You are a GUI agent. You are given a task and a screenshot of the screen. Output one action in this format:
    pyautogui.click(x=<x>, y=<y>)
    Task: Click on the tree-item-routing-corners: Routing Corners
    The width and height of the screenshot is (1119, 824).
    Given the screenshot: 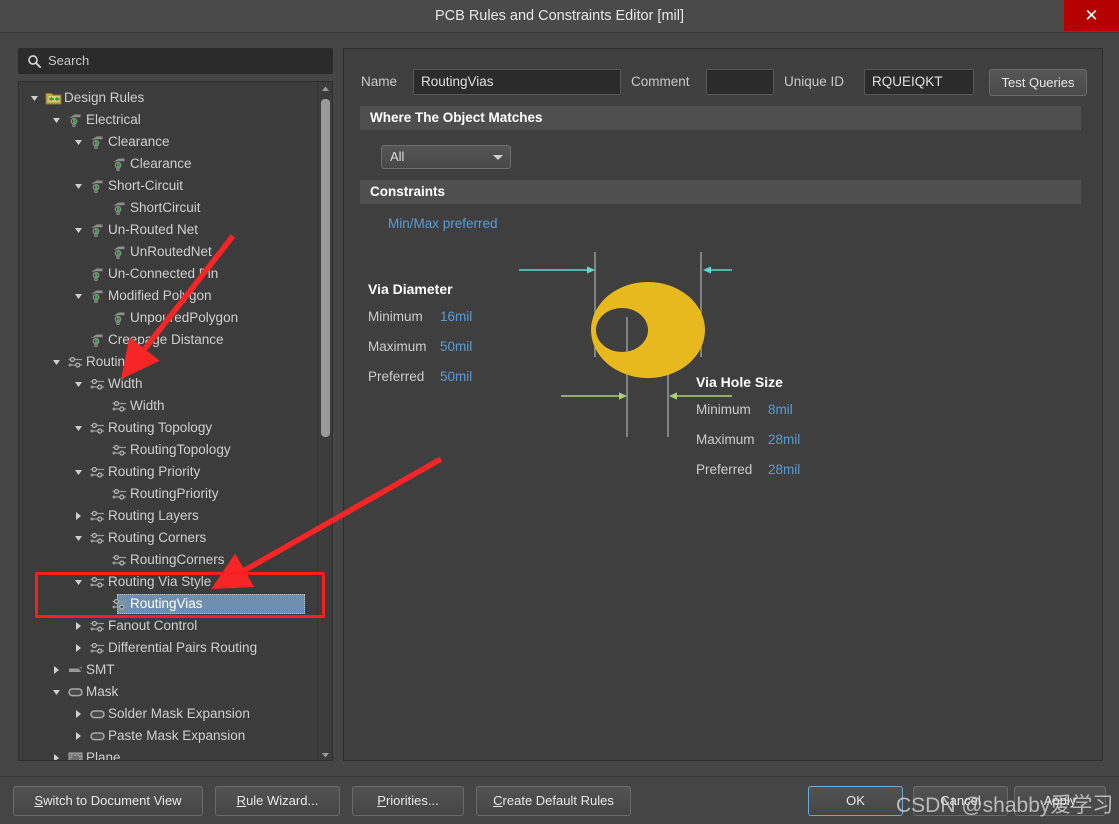 What is the action you would take?
    pyautogui.click(x=168, y=538)
    